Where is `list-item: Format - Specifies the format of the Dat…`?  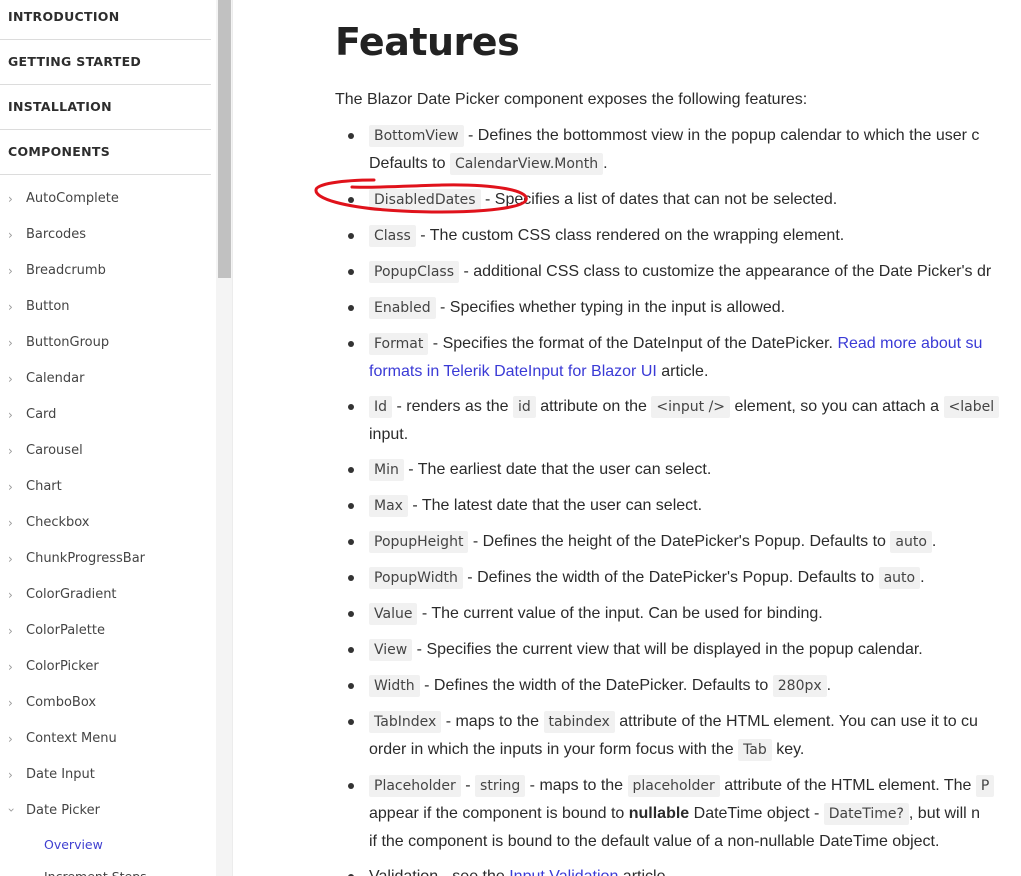 list-item: Format - Specifies the format of the Dat… is located at coordinates (684, 357).